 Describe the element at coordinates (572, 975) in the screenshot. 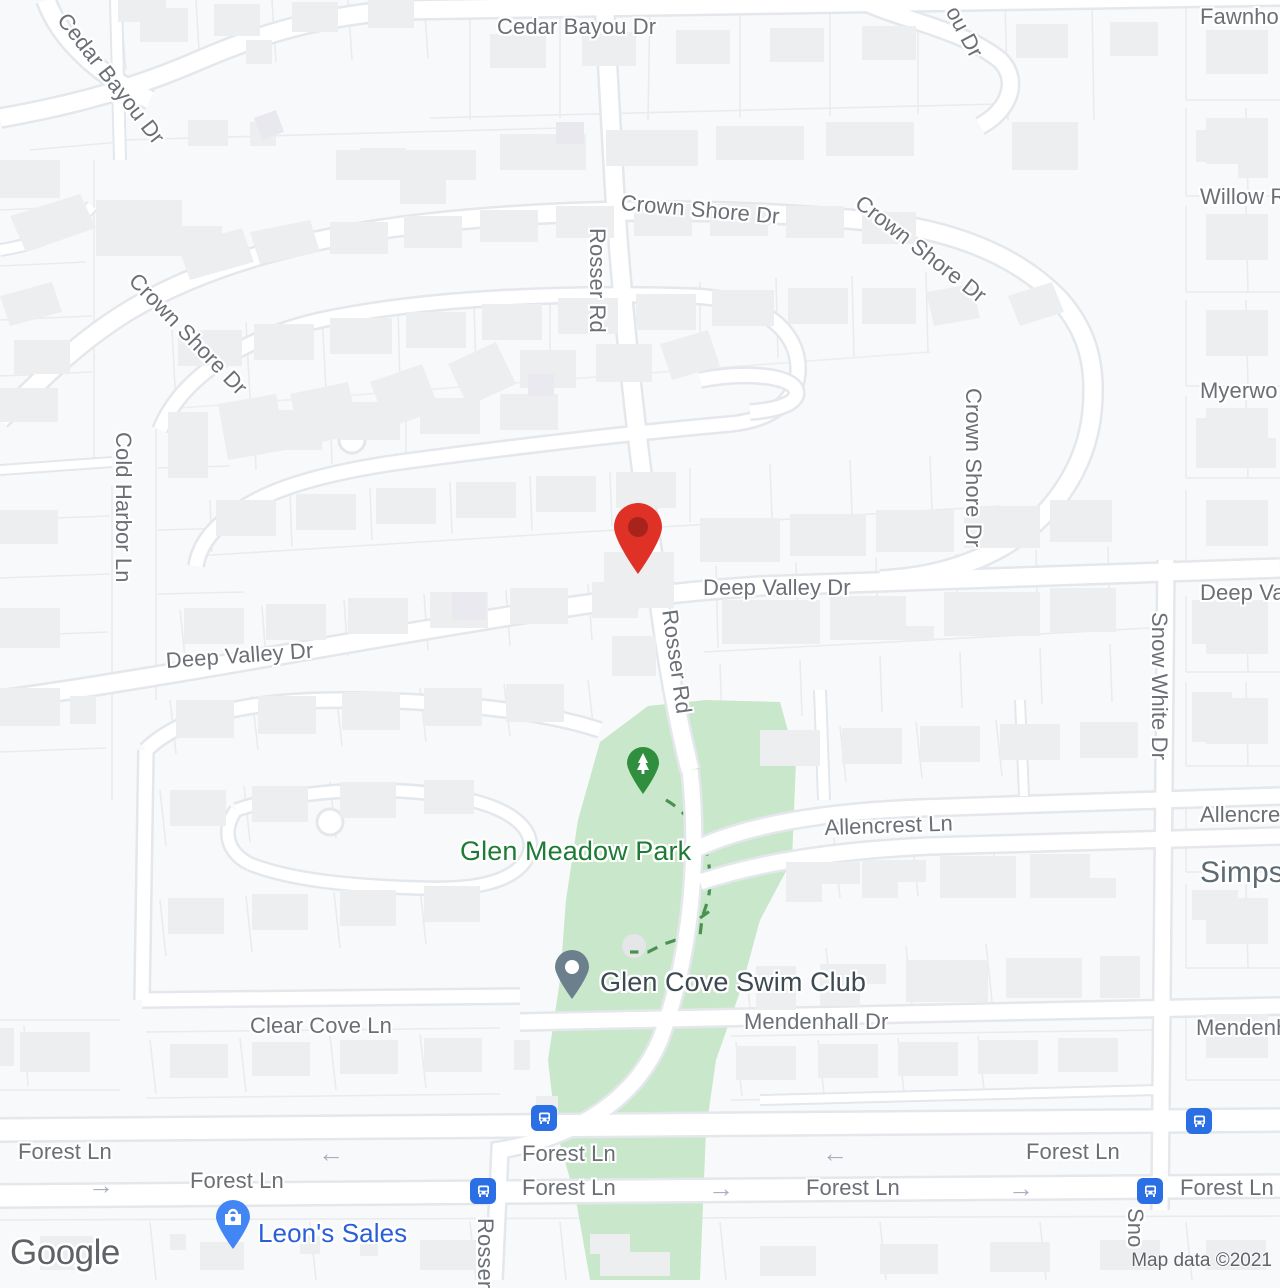

I see `glen-cove-swim-club-pin` at that location.